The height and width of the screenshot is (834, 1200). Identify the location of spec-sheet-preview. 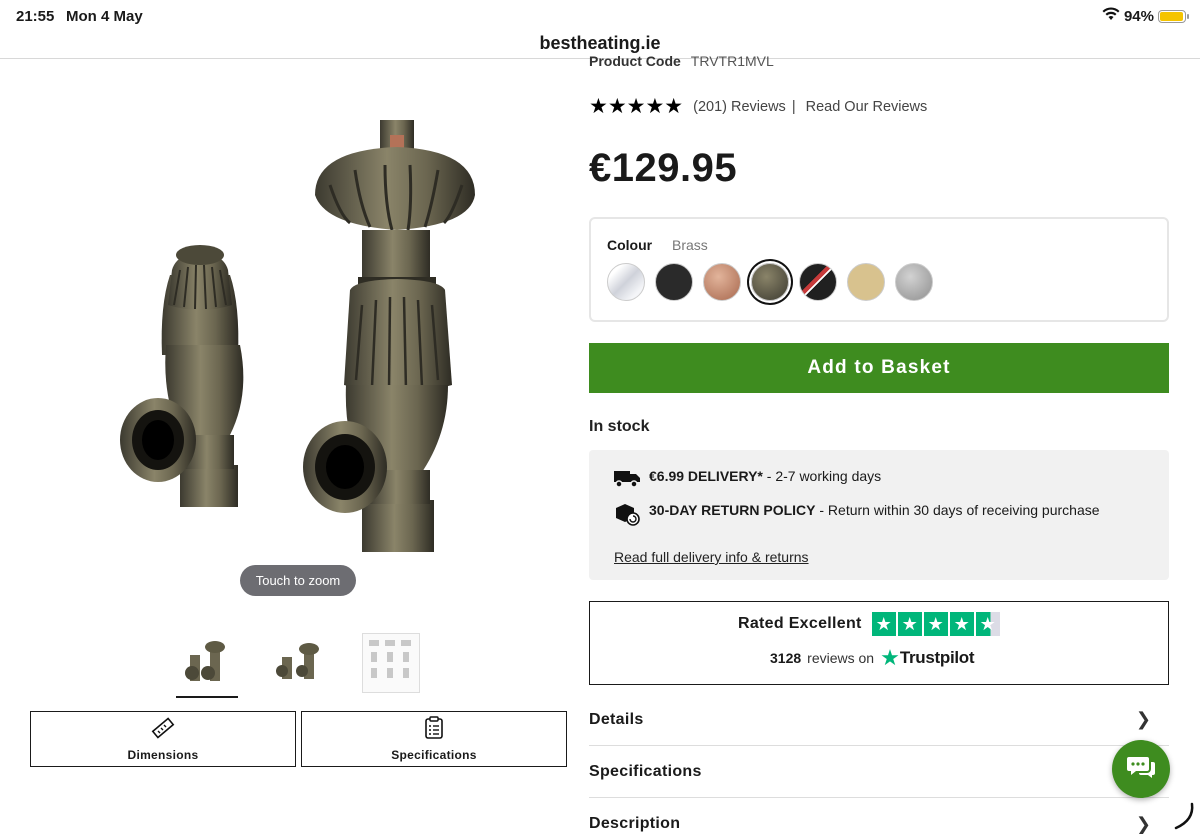
(391, 663).